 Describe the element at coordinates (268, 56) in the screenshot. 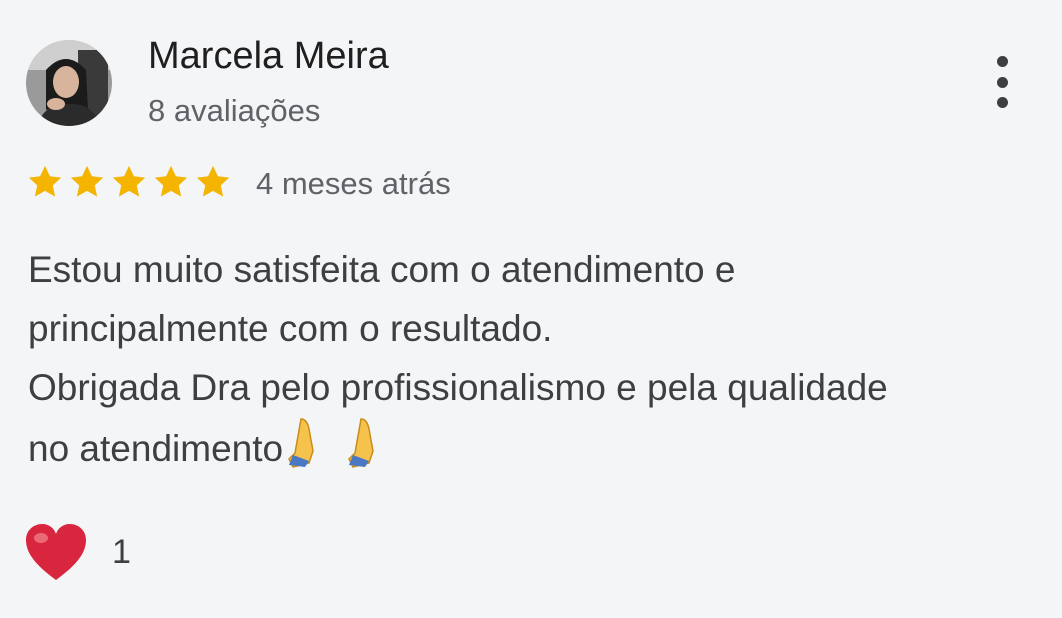

I see `author-name: Marcela Meira` at that location.